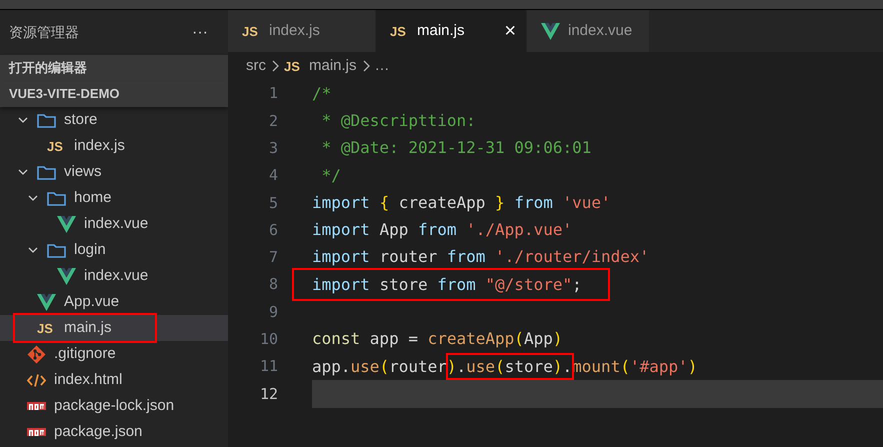 This screenshot has height=447, width=883. What do you see at coordinates (322, 93) in the screenshot?
I see `code-line: /*` at bounding box center [322, 93].